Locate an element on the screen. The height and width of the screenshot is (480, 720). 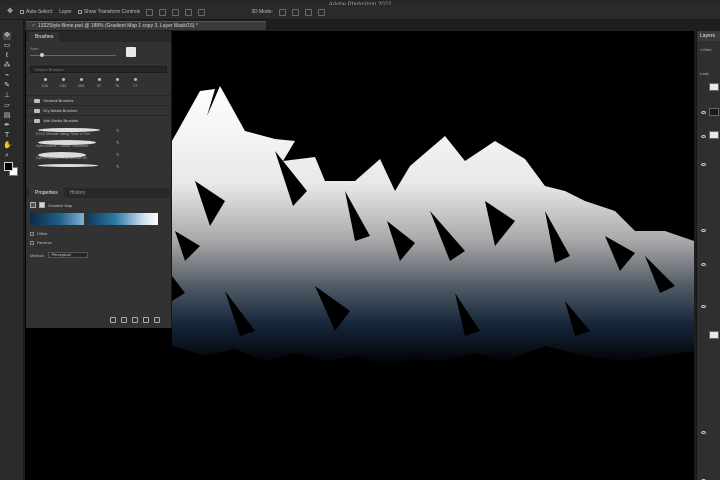
auto-select-option: Auto-Select: is located at coordinates (36, 12).